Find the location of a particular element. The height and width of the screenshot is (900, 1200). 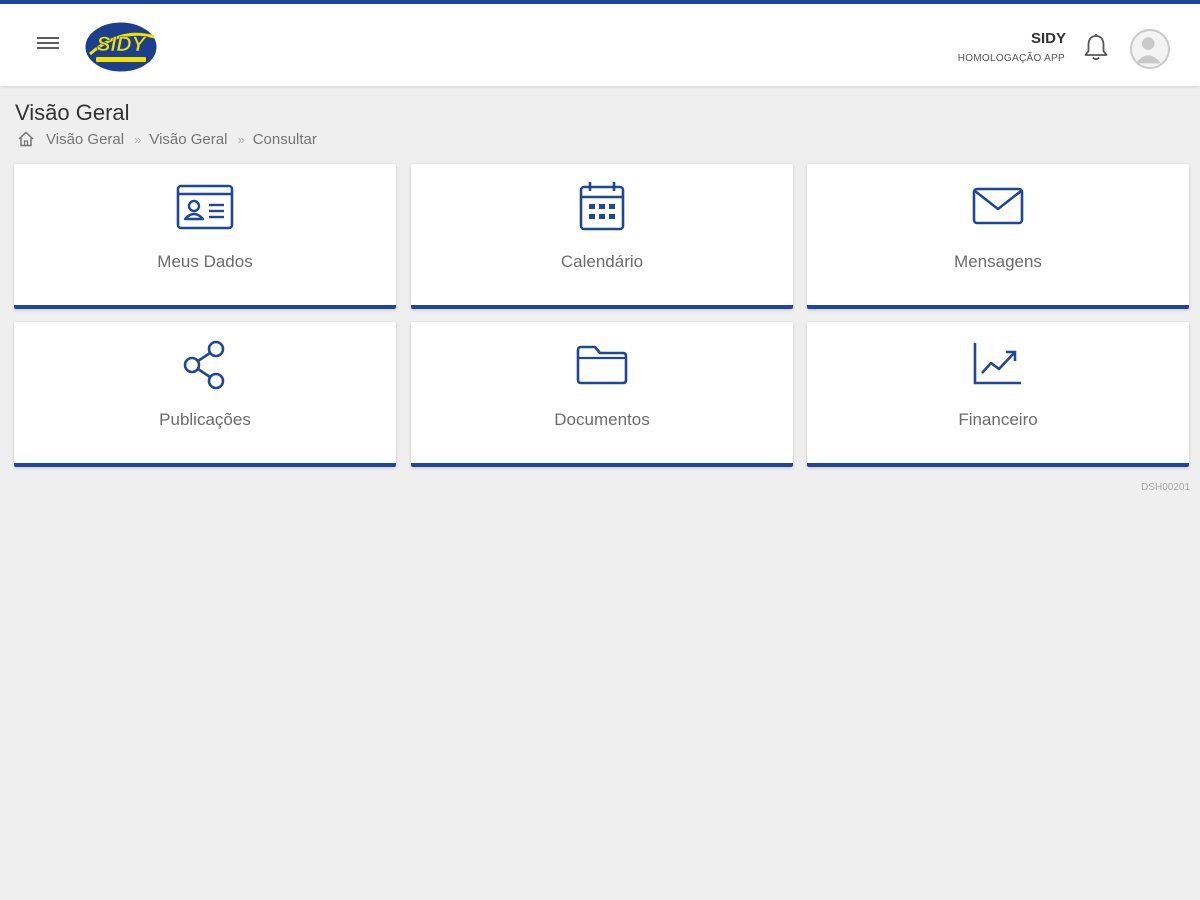

screen-code: DSH00201 is located at coordinates (1165, 487).